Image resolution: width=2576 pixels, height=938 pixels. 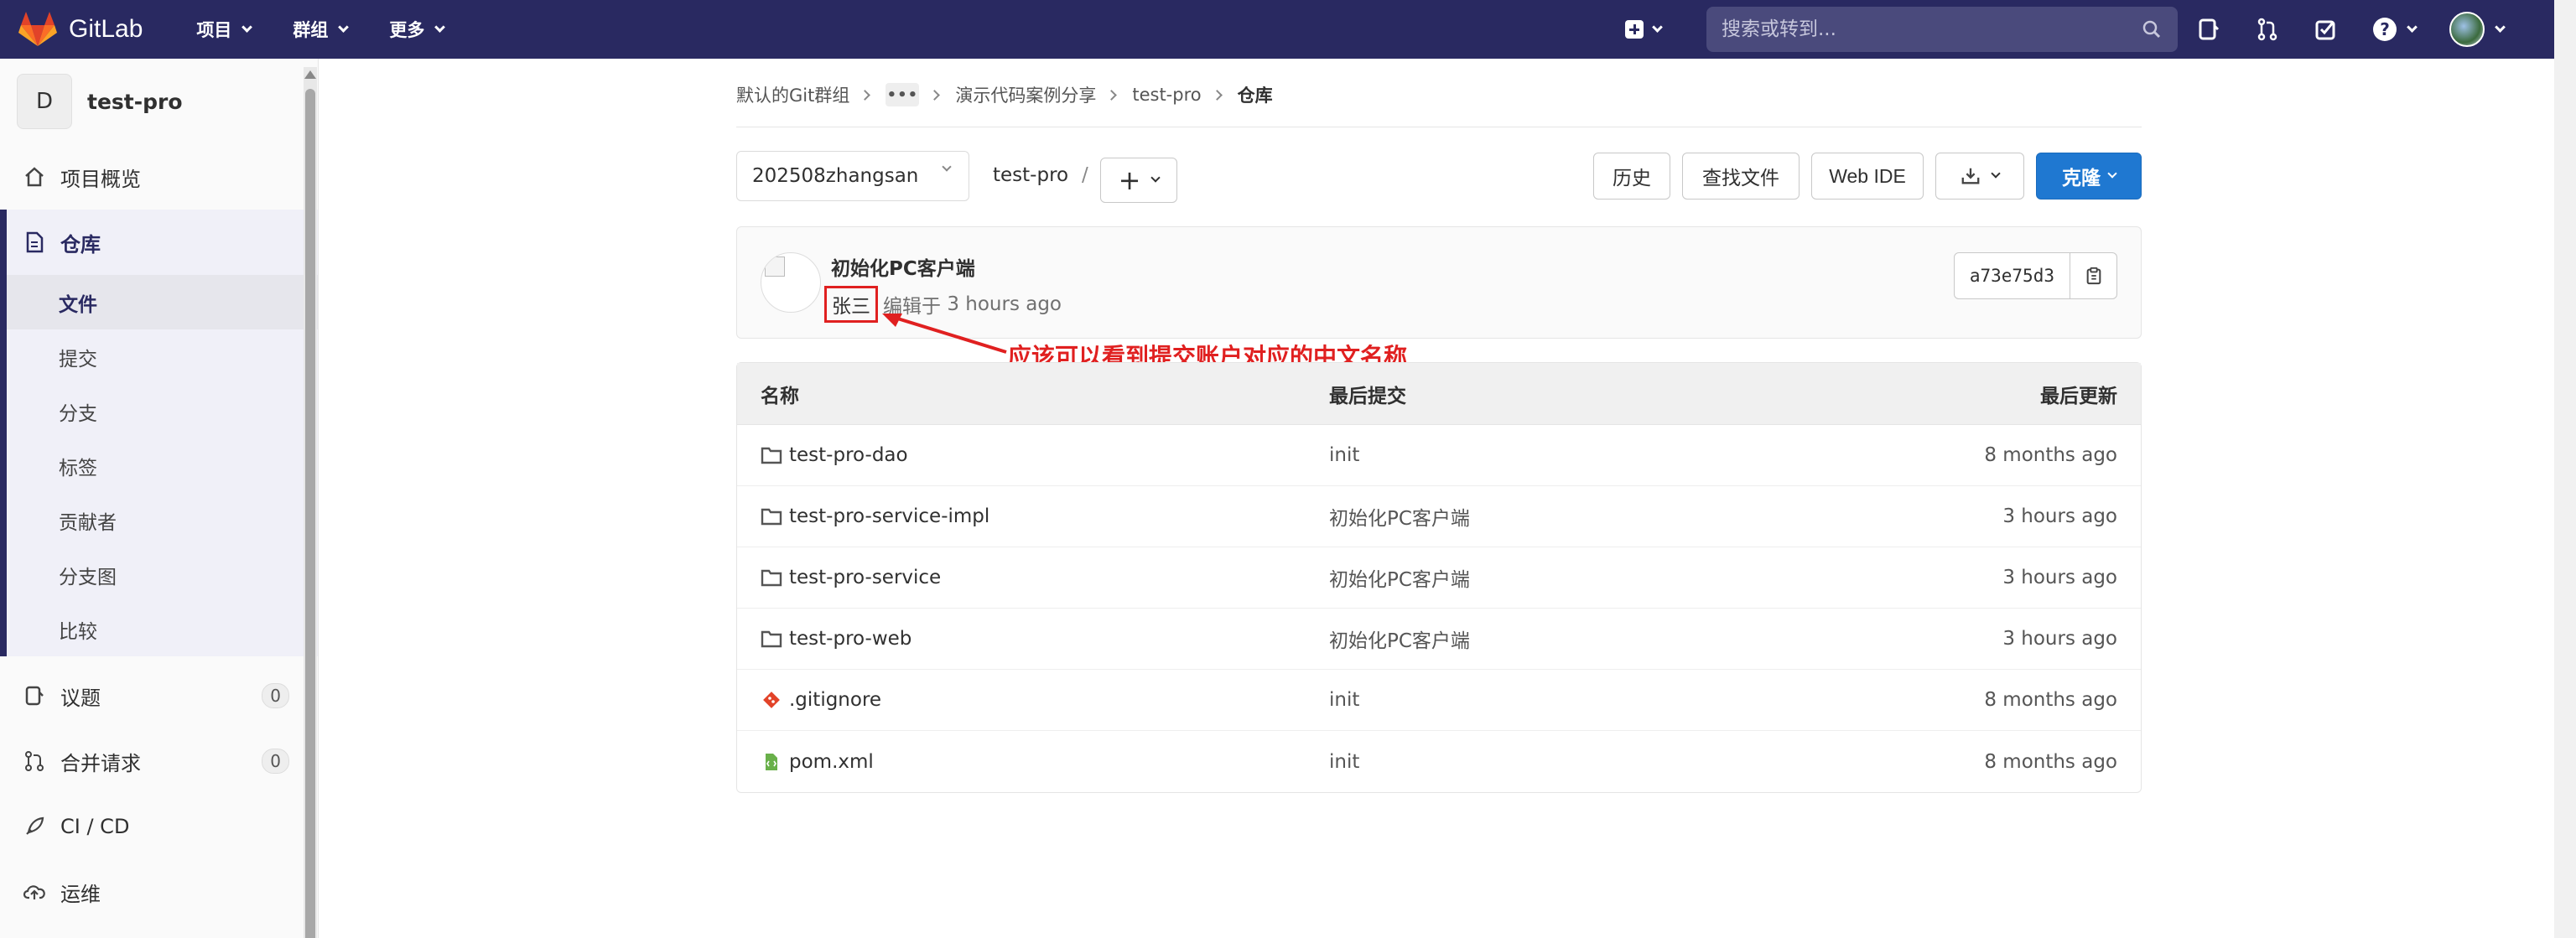 What do you see at coordinates (159, 892) in the screenshot?
I see `sidebar-item-operations: 运维` at bounding box center [159, 892].